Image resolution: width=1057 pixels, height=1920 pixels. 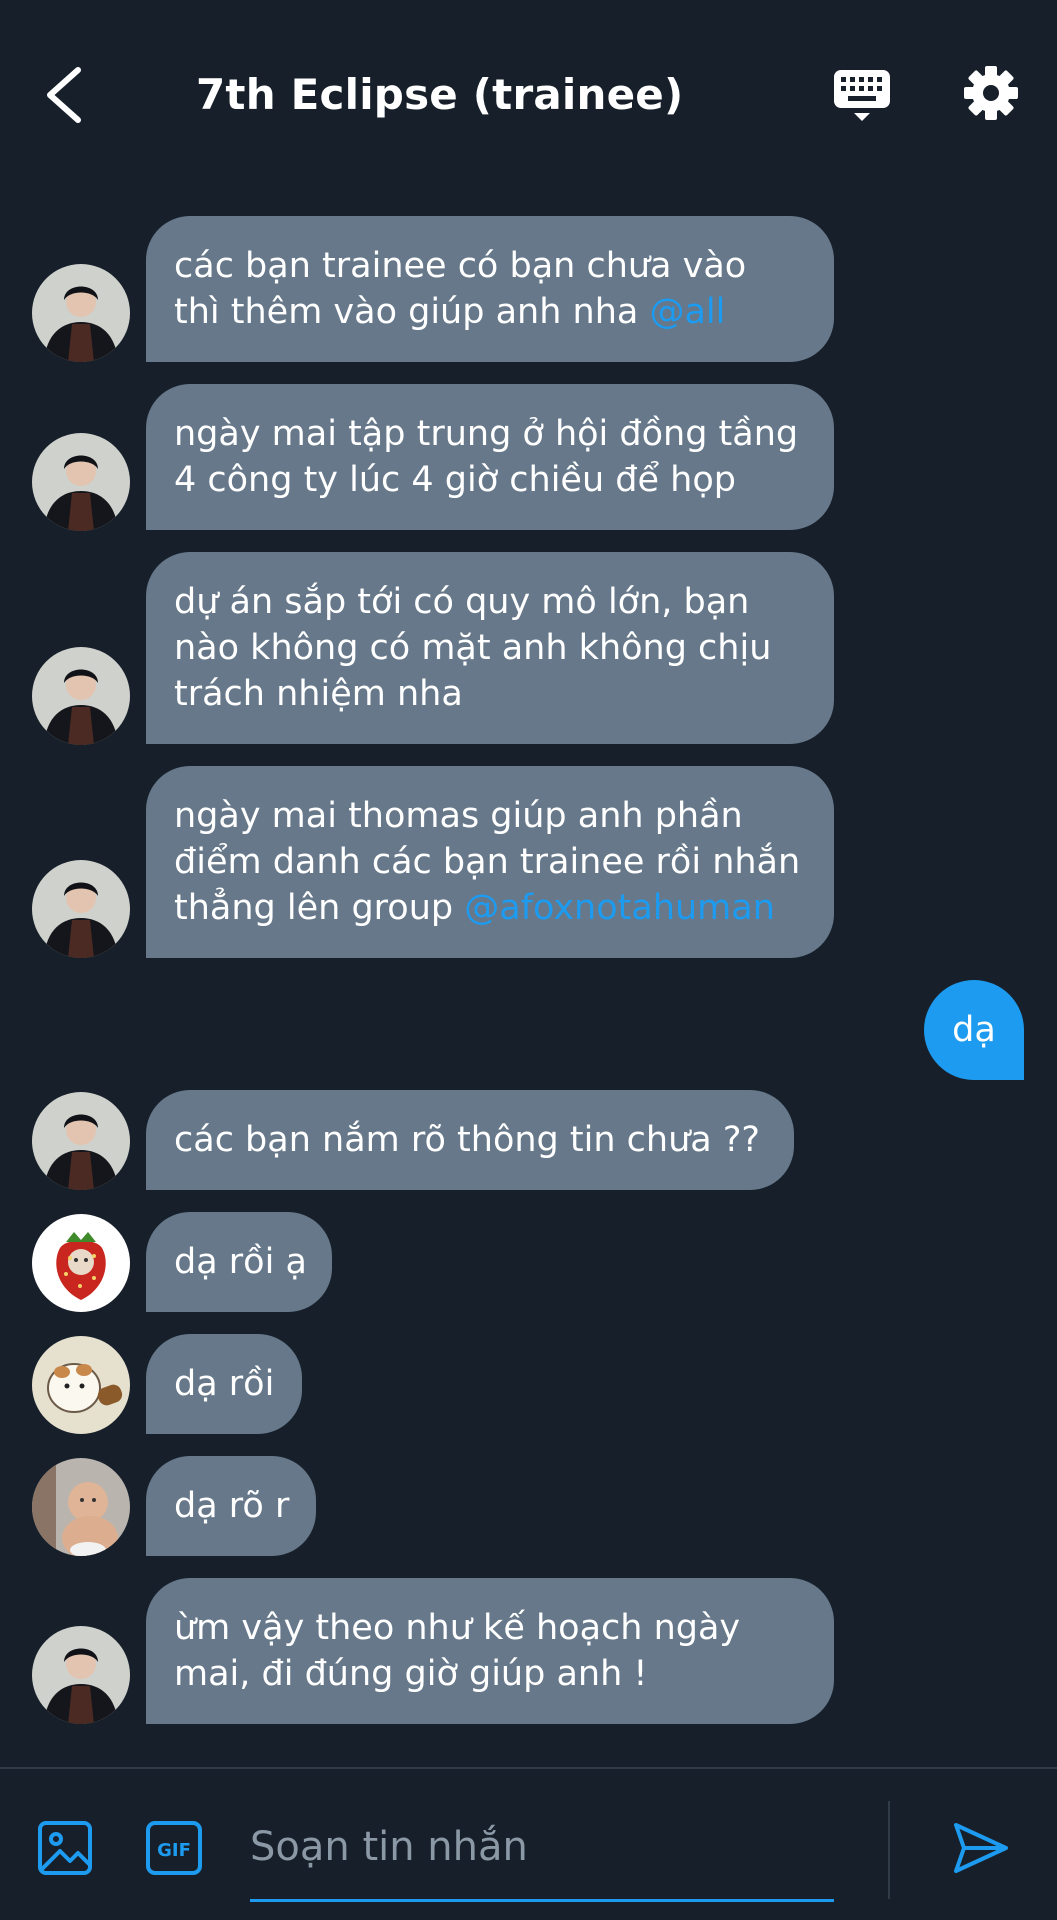 What do you see at coordinates (619, 908) in the screenshot?
I see `mention-link: @afoxnotahuman` at bounding box center [619, 908].